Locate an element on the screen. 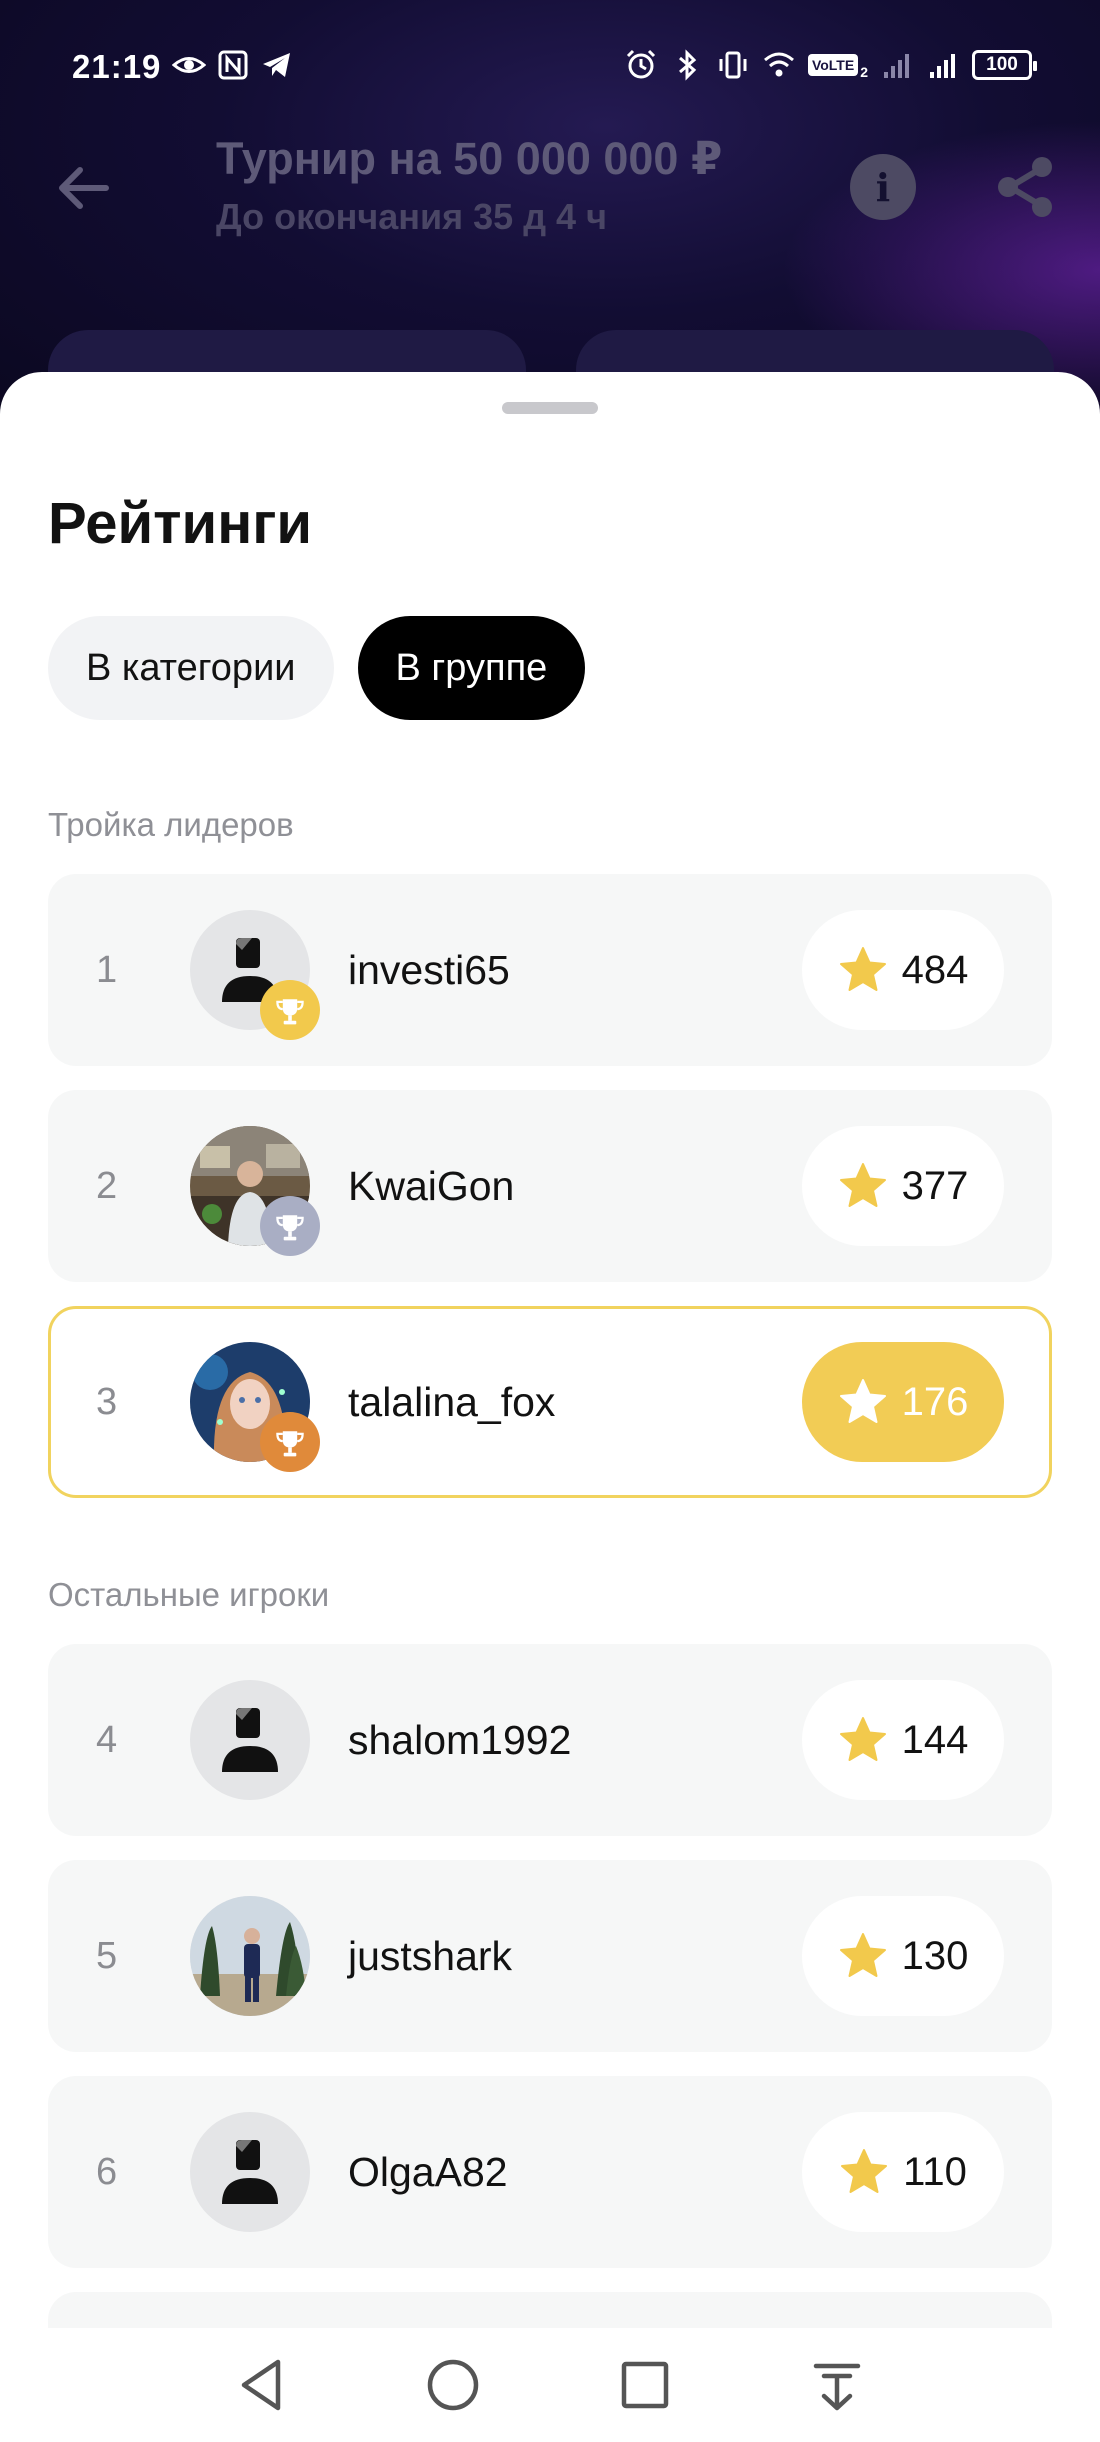 This screenshot has height=2442, width=1100. score-badge: 110 is located at coordinates (903, 2172).